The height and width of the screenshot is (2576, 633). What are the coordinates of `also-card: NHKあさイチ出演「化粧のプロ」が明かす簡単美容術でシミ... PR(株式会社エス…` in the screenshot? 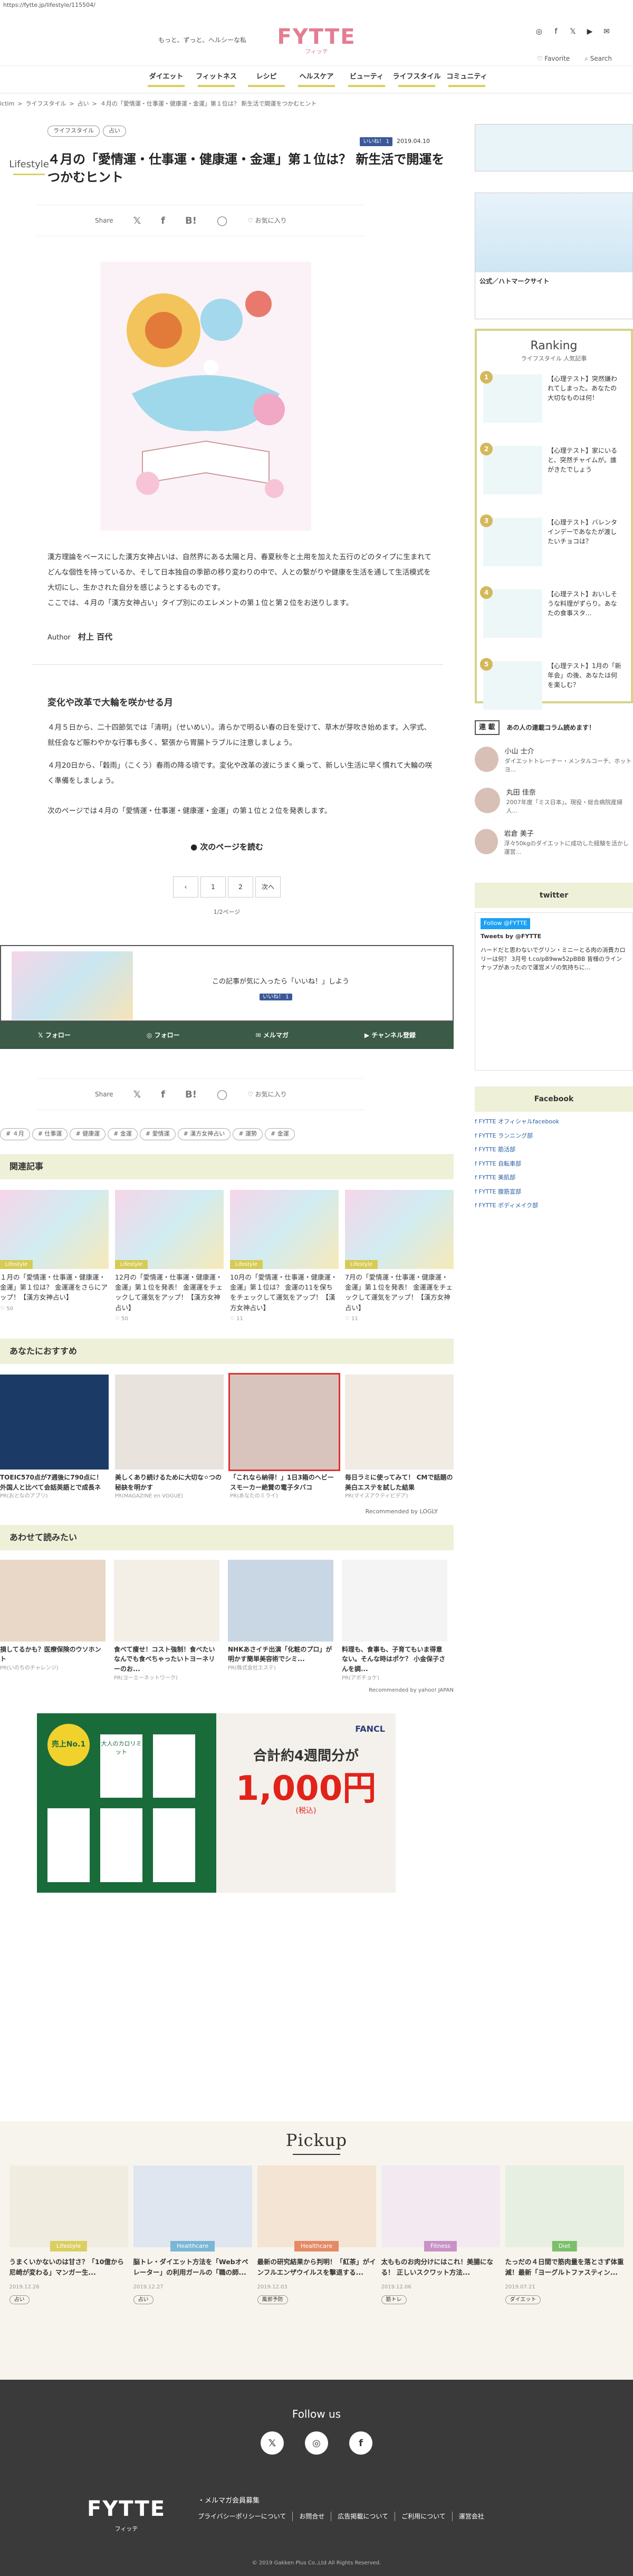 It's located at (280, 1620).